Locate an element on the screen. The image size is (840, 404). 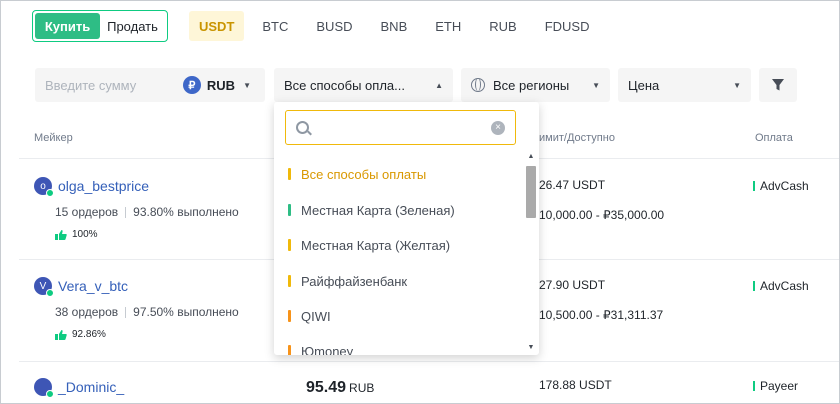
payment-option-local-card-yellow: Местная Карта (Желтая) is located at coordinates (369, 245).